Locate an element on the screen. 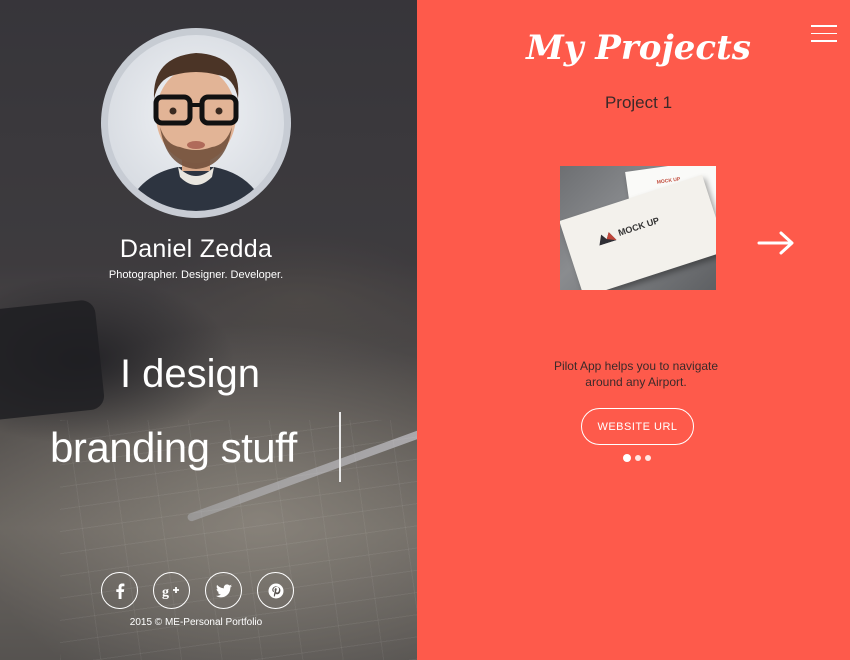 The image size is (850, 660). twitter-icon is located at coordinates (223, 590).